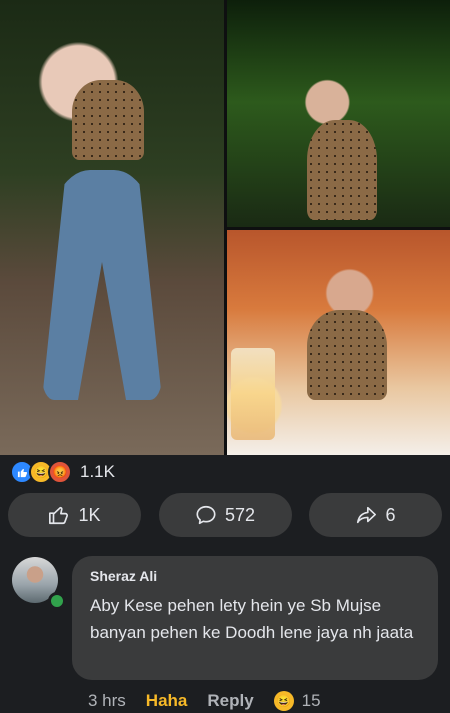 The height and width of the screenshot is (713, 450). What do you see at coordinates (97, 471) in the screenshot?
I see `reaction-count: 1.1K` at bounding box center [97, 471].